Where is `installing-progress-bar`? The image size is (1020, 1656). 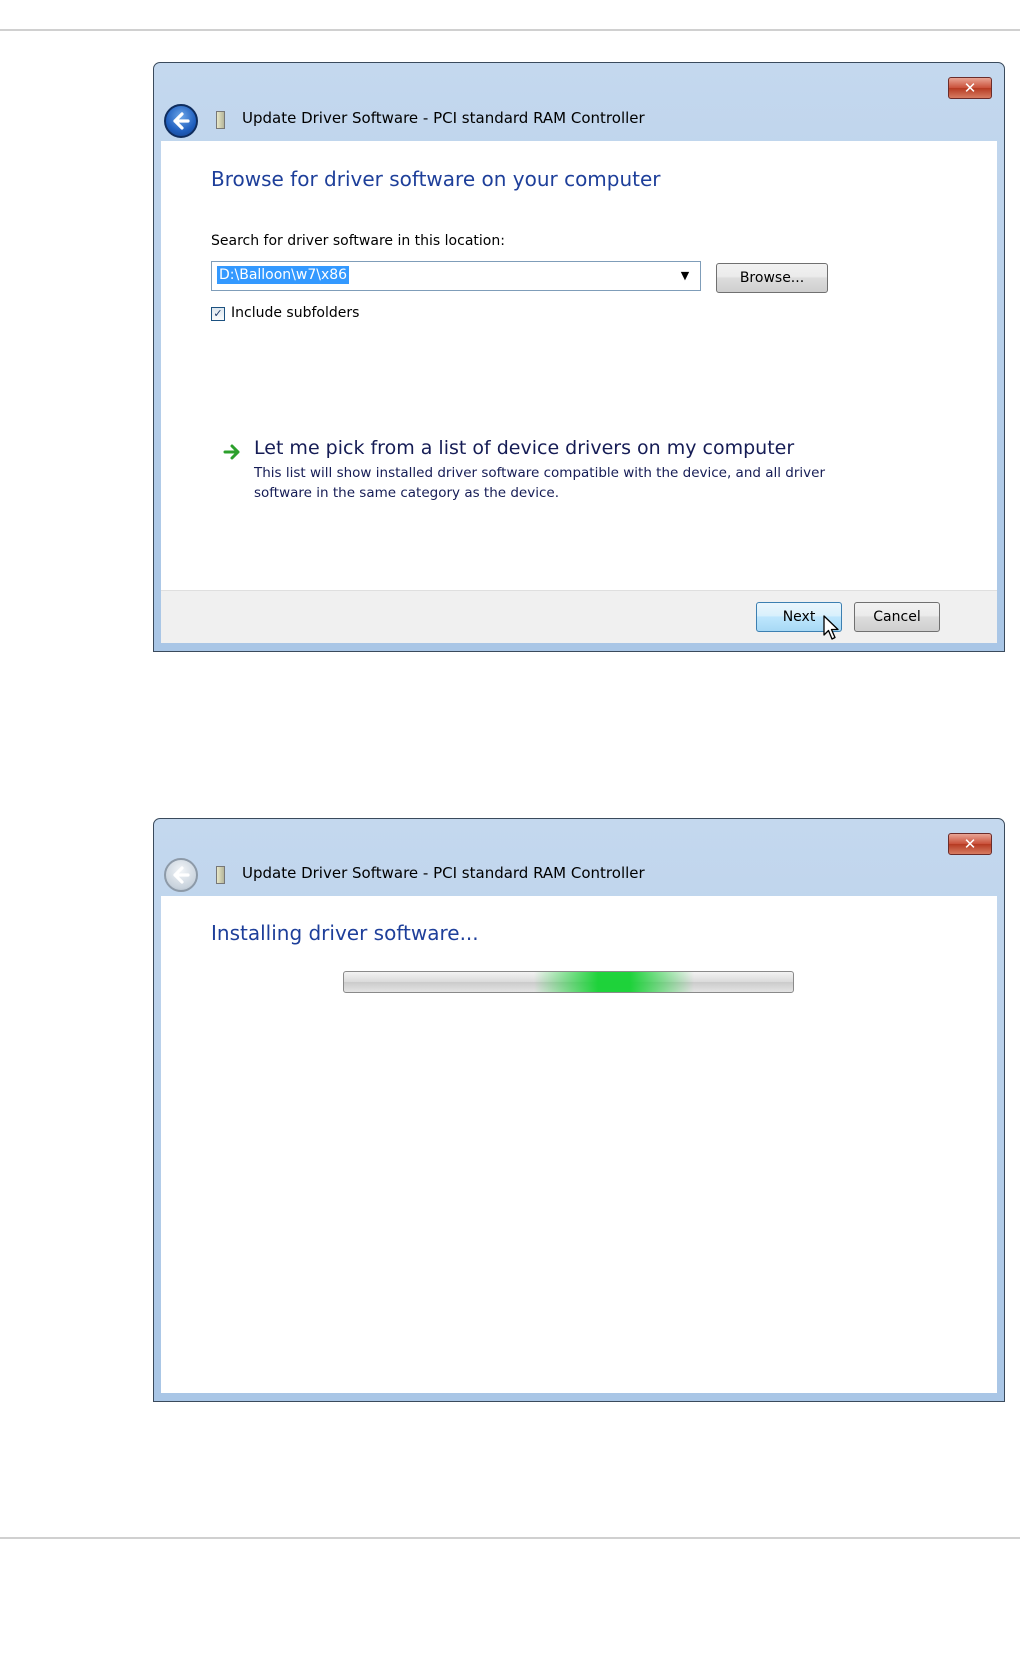 installing-progress-bar is located at coordinates (568, 982).